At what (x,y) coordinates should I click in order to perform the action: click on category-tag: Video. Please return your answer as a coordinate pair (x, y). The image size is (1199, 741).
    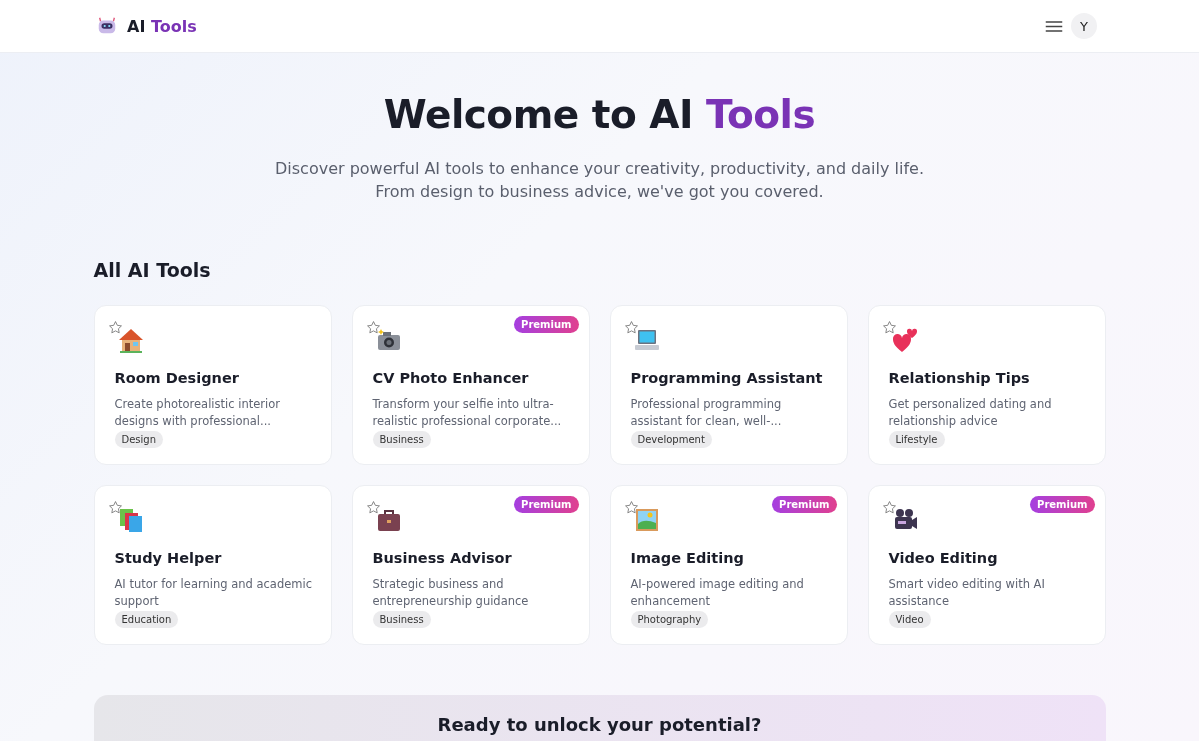
    Looking at the image, I should click on (909, 619).